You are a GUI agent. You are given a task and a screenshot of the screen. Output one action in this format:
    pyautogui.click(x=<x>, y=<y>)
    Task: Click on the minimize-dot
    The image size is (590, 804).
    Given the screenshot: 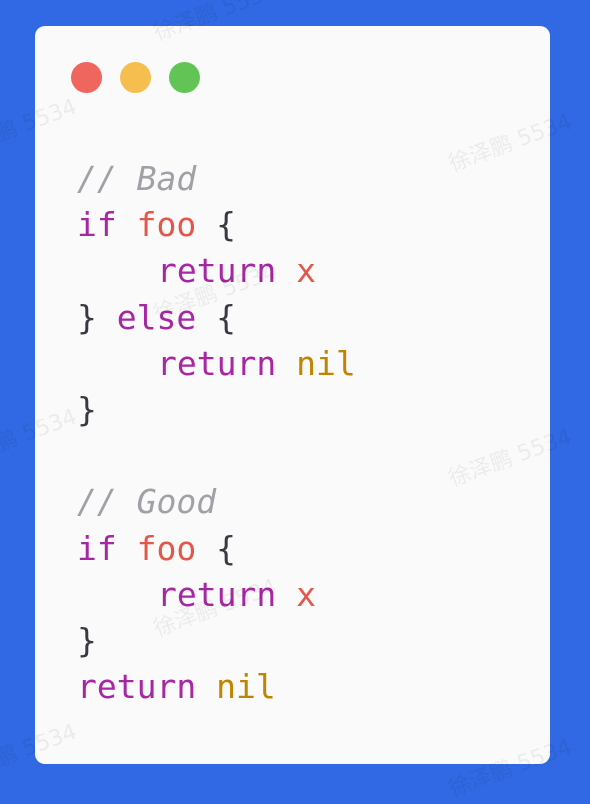 What is the action you would take?
    pyautogui.click(x=135, y=77)
    